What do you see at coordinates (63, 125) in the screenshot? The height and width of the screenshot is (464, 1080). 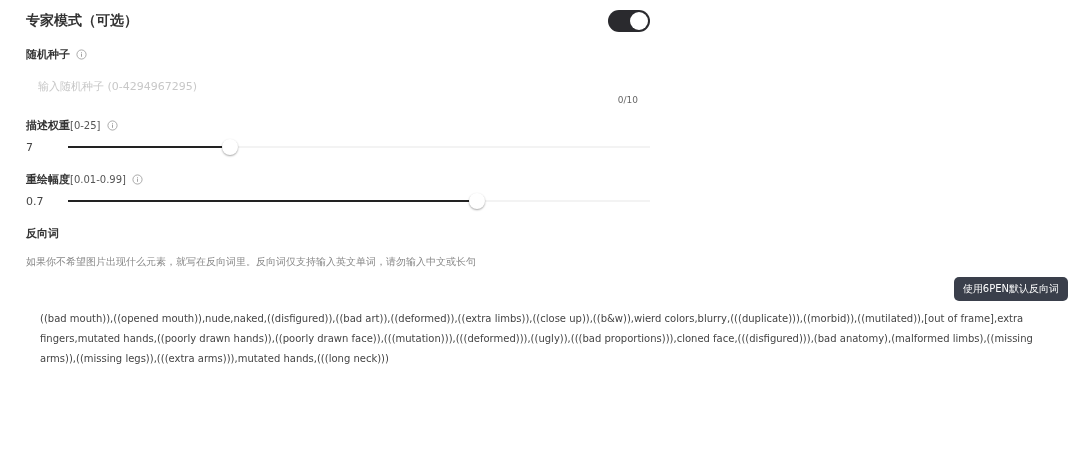 I see `field-label: 描述权重[0-25]` at bounding box center [63, 125].